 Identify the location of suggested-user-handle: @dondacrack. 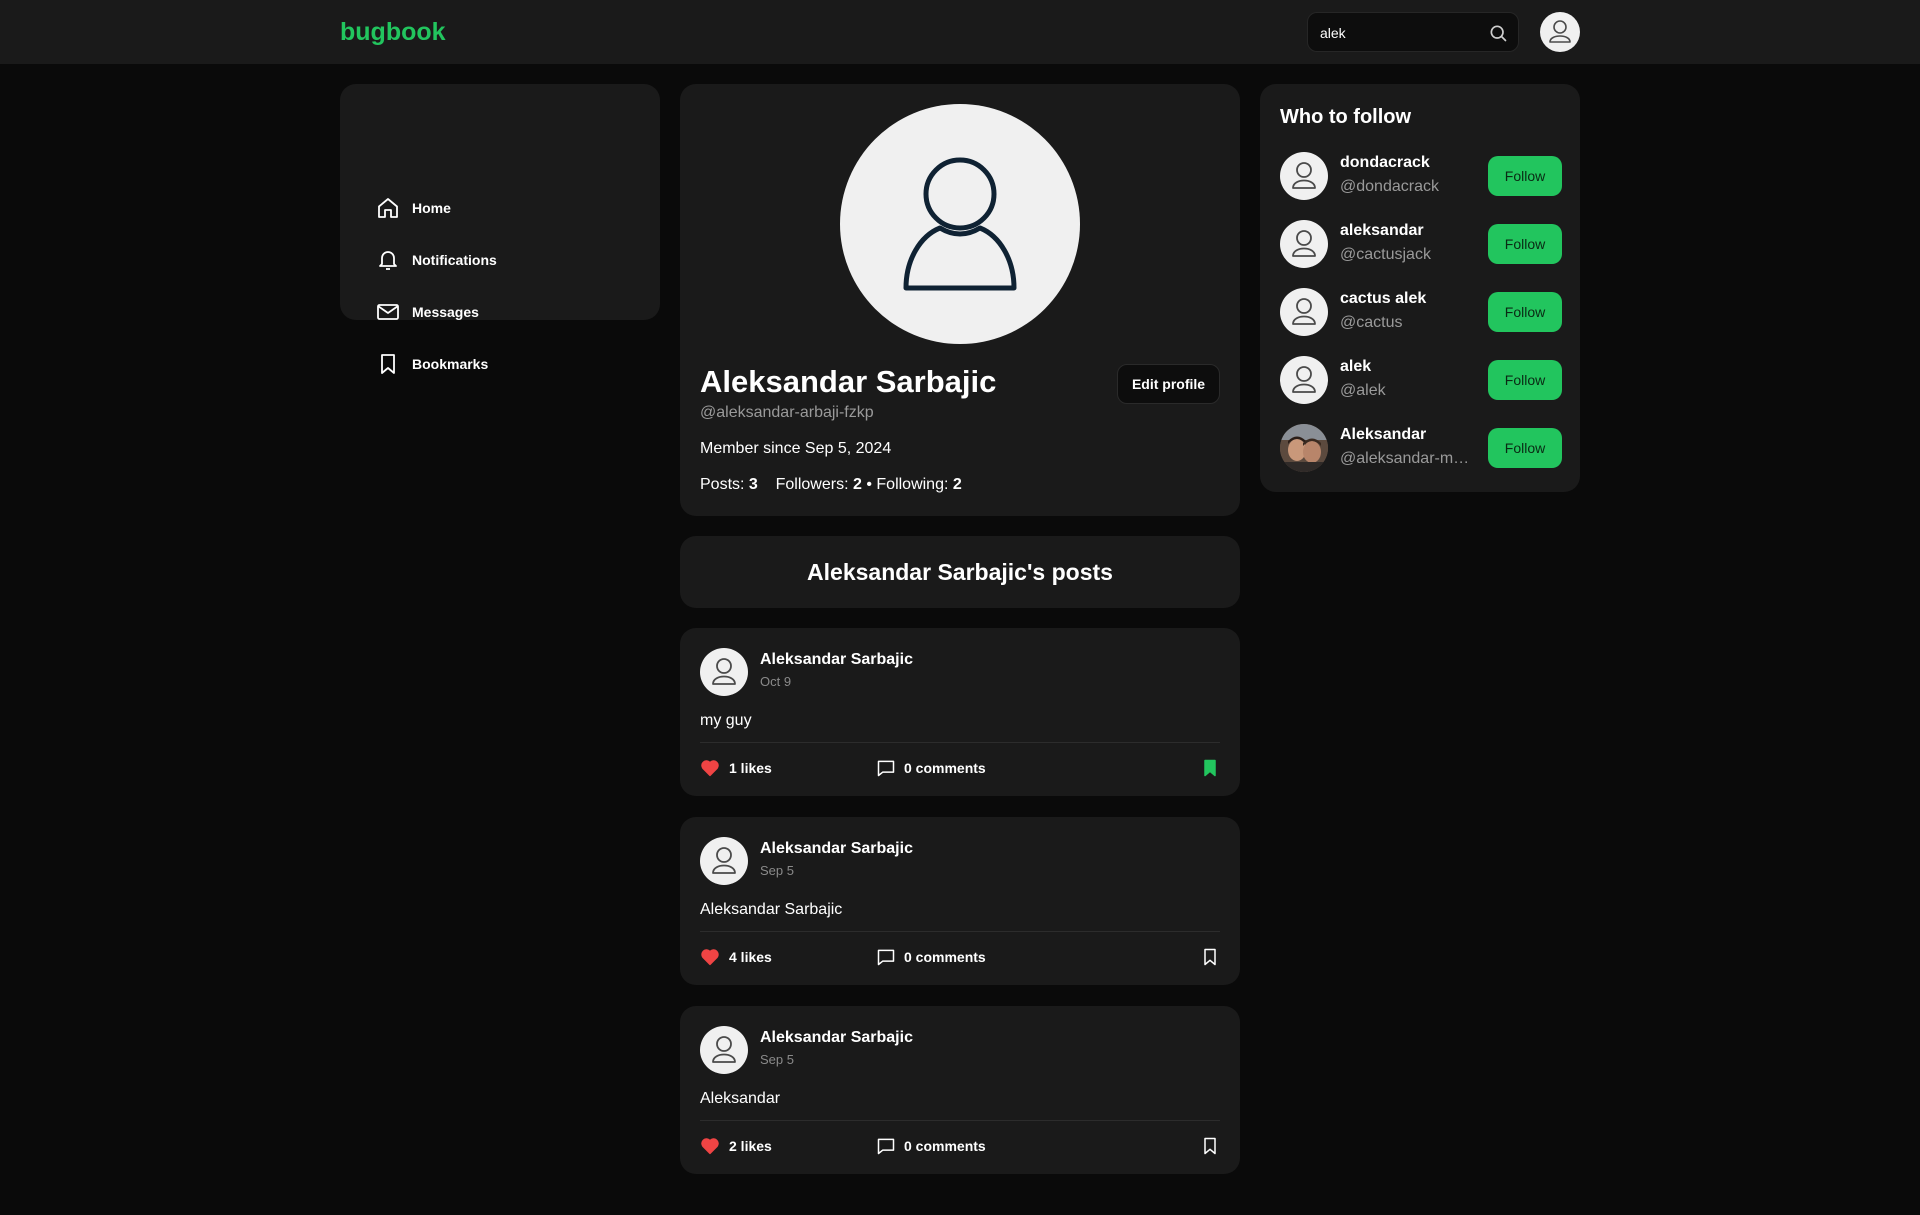
(1389, 186).